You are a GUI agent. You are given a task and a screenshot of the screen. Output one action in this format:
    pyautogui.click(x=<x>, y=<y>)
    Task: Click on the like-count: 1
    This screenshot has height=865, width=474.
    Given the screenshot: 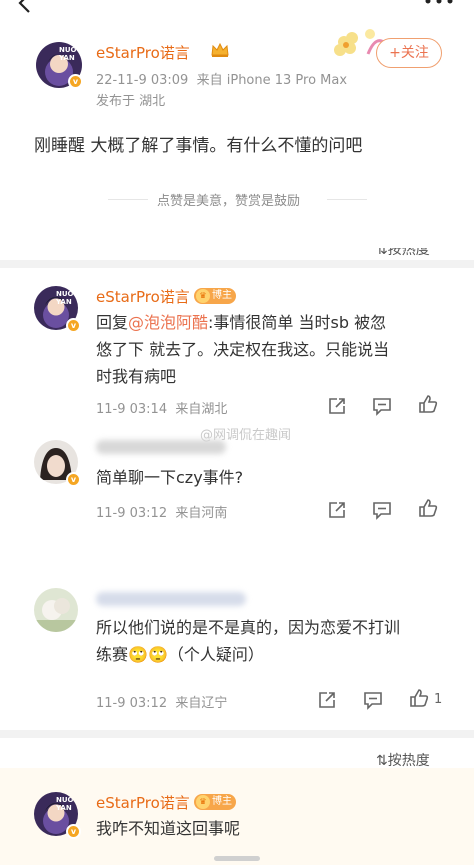 What is the action you would take?
    pyautogui.click(x=438, y=699)
    